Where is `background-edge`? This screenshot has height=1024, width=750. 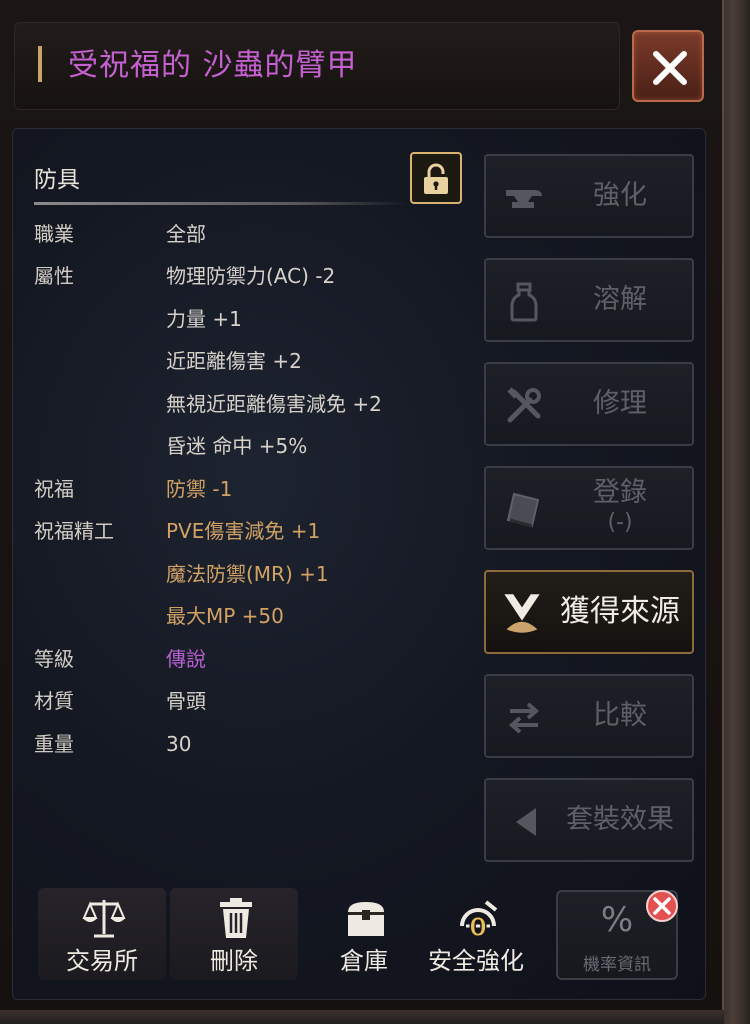 background-edge is located at coordinates (736, 512).